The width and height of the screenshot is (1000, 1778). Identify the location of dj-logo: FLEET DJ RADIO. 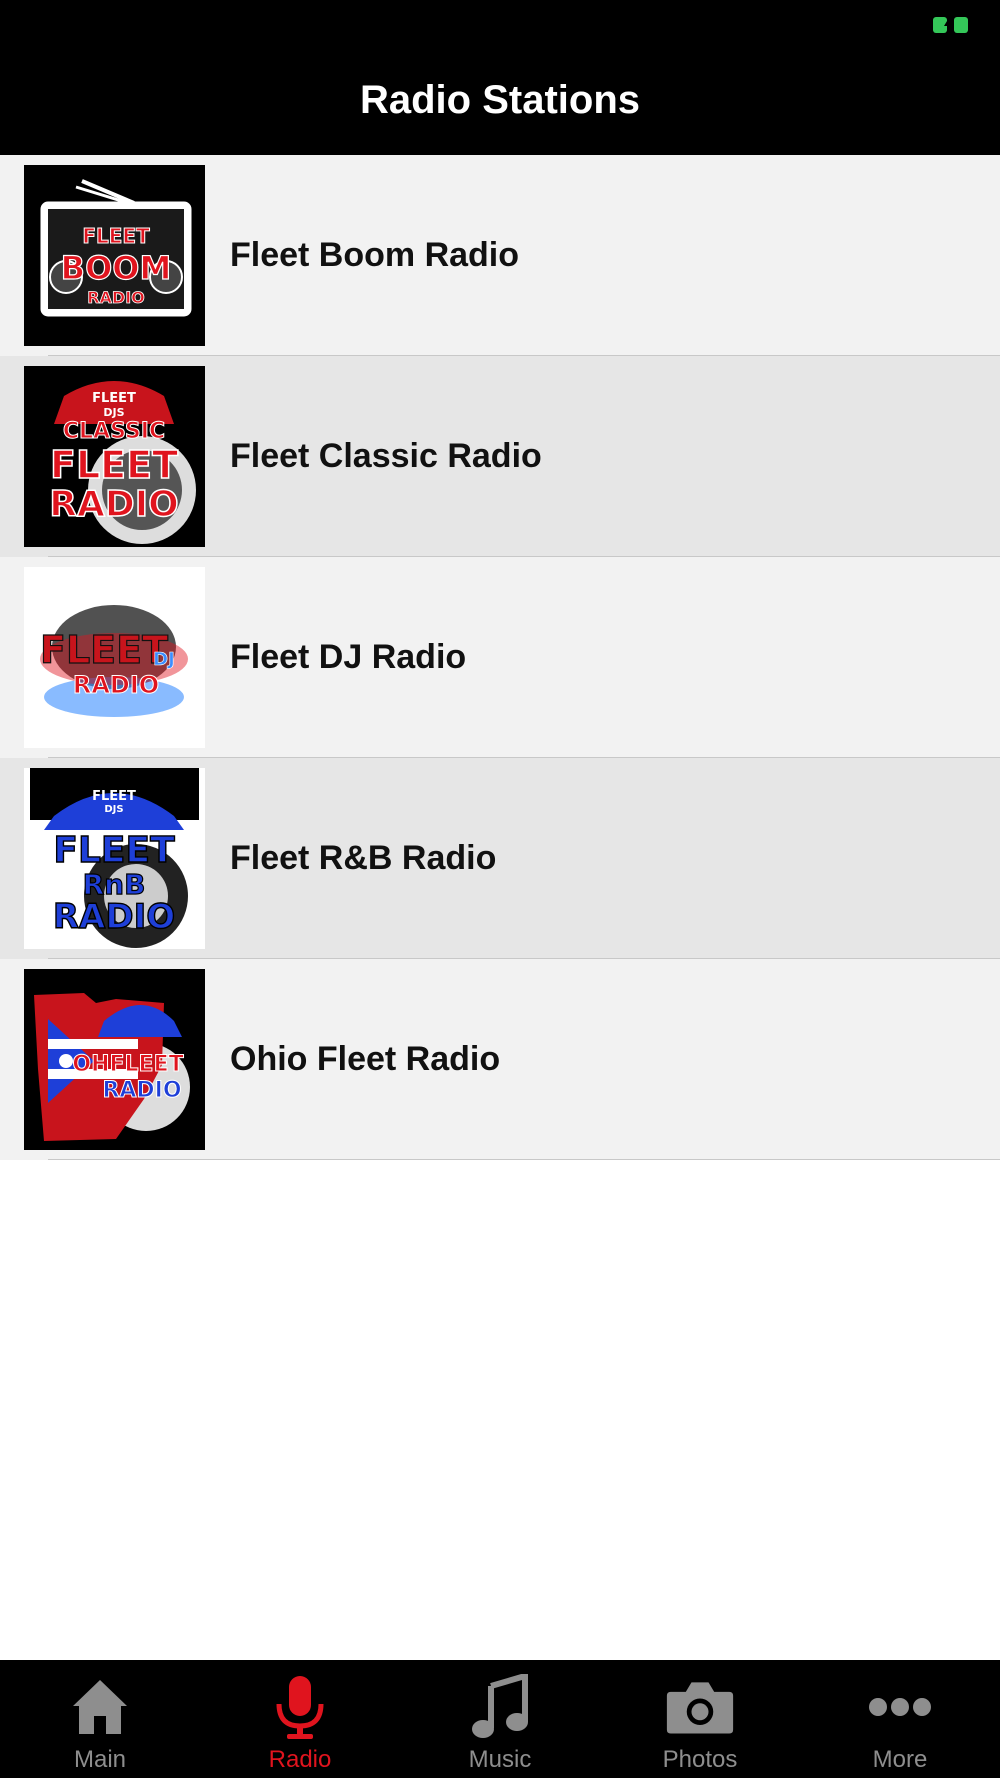
(114, 657).